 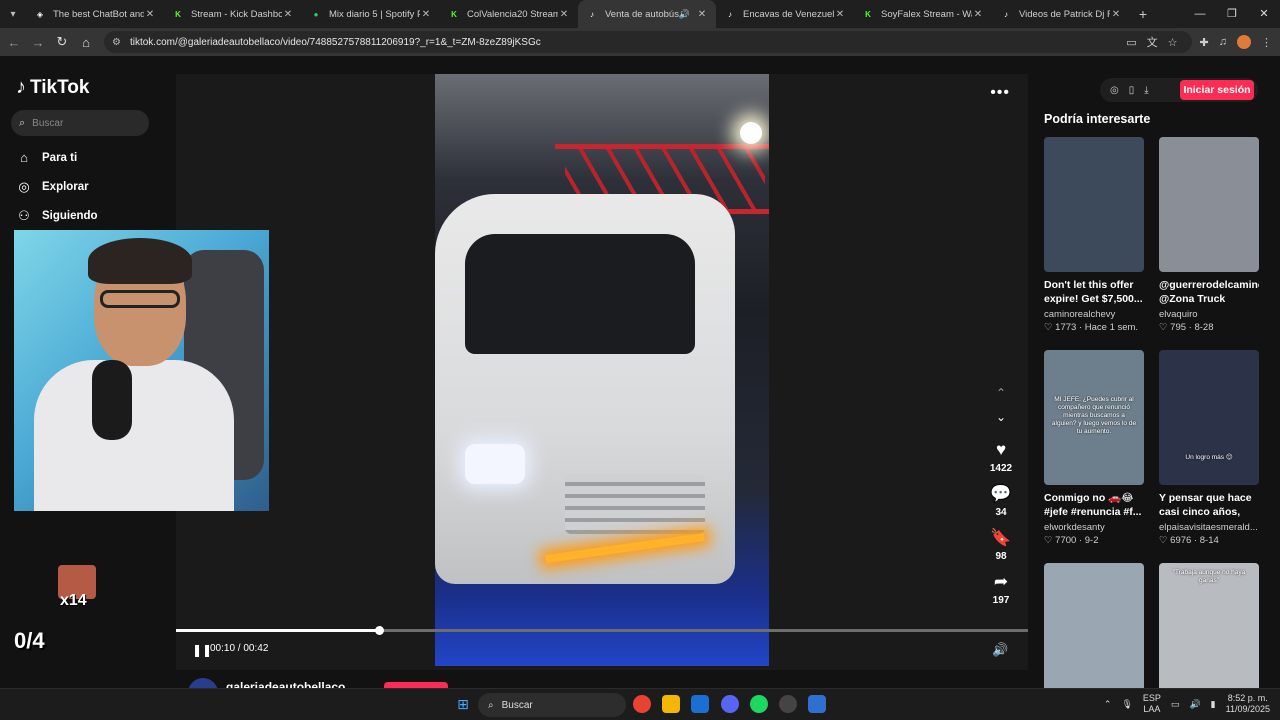 I want to click on home-button: ⌂, so click(x=86, y=42).